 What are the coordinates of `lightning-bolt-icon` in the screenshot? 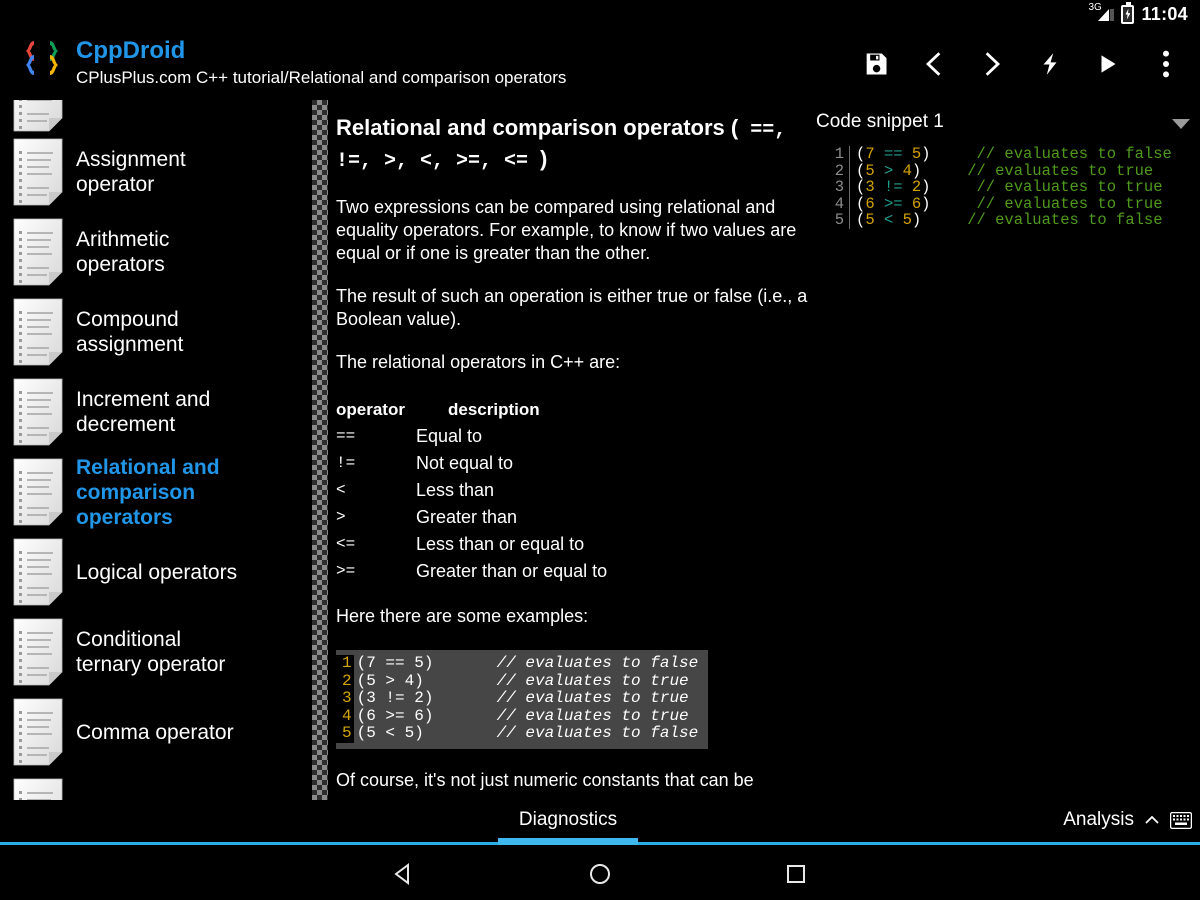 It's located at (1050, 64).